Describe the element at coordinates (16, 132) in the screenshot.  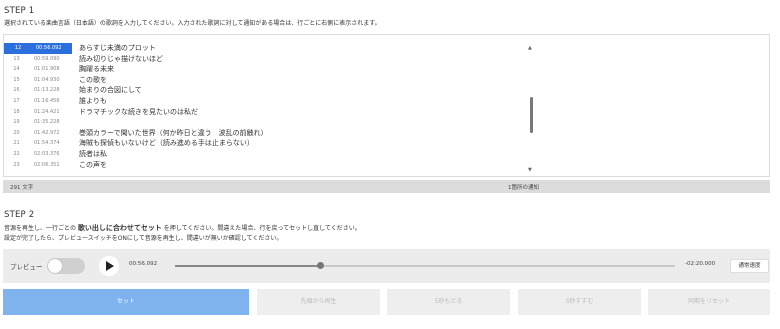
I see `line-number: 20` at that location.